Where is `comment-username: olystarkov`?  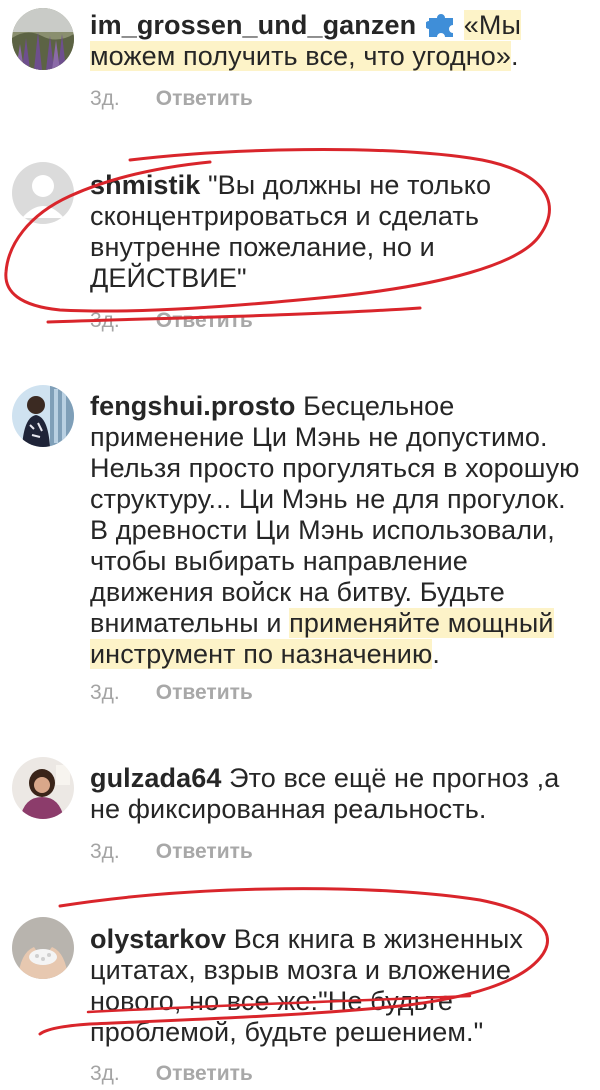
comment-username: olystarkov is located at coordinates (158, 939).